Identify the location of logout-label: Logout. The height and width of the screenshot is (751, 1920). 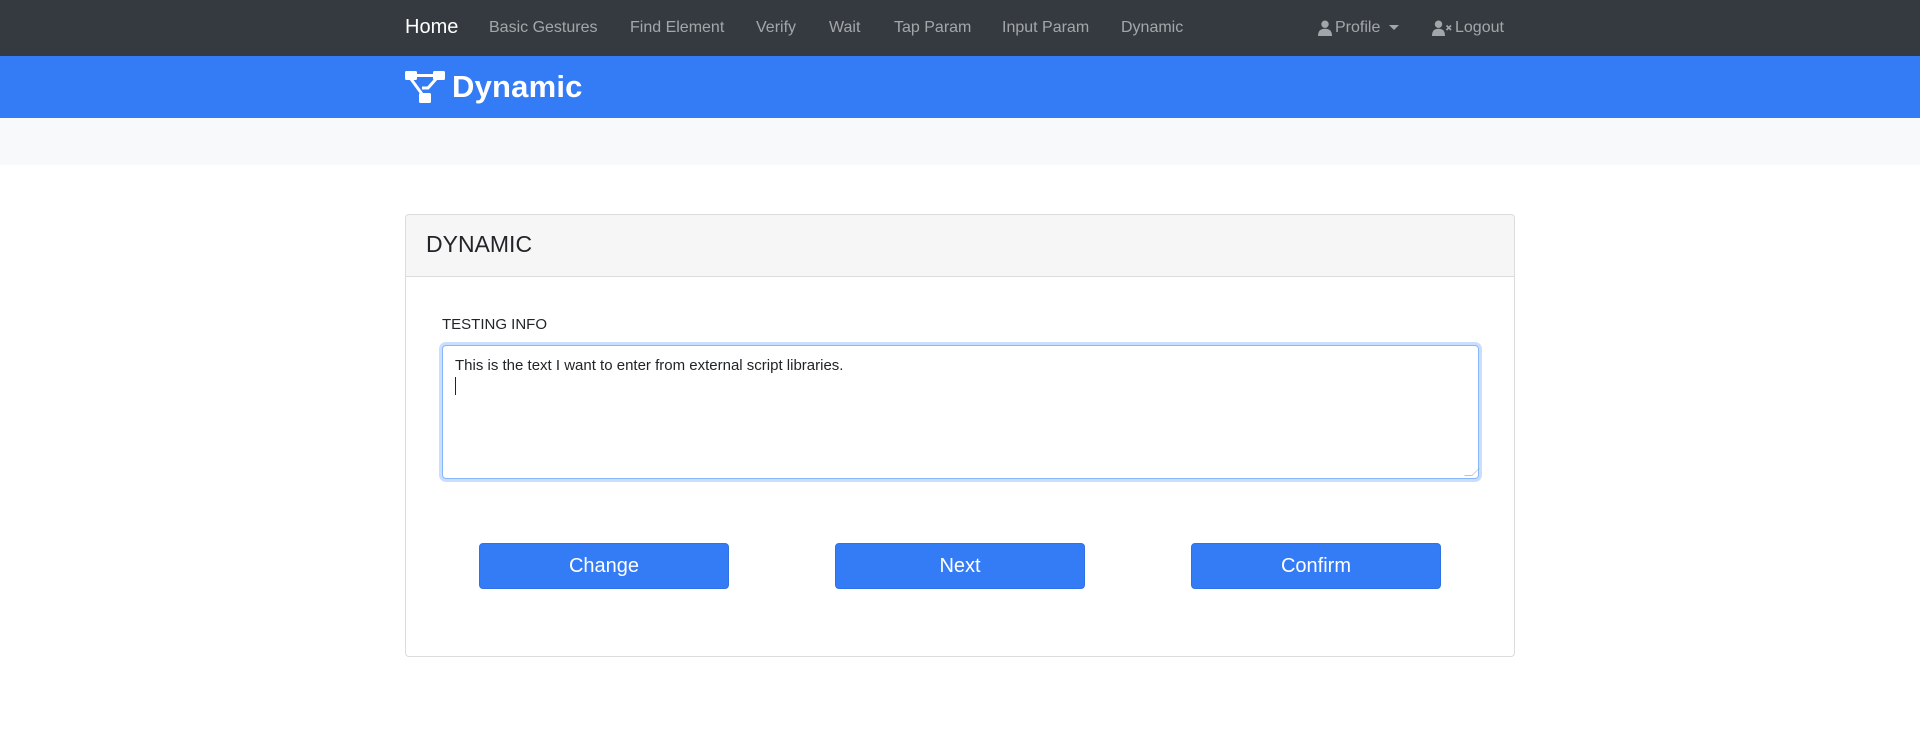
(1479, 27).